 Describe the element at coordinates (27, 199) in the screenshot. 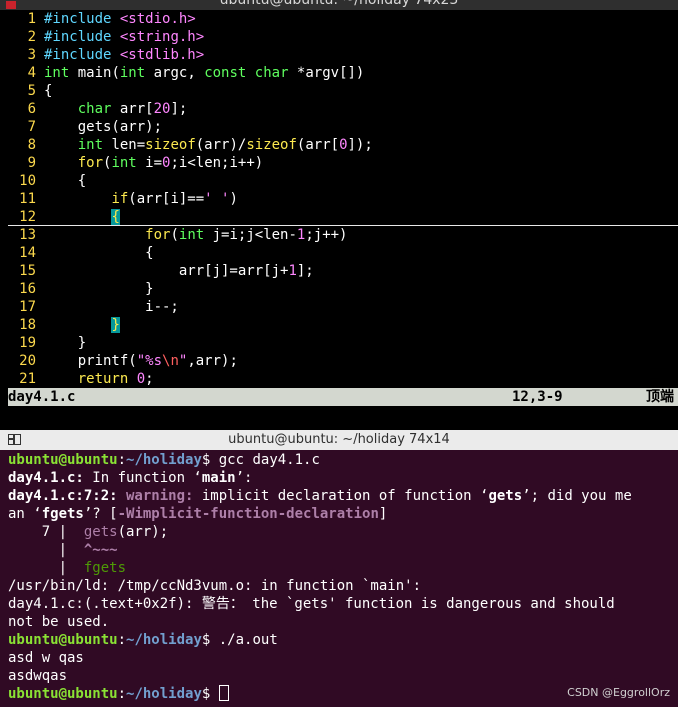

I see `line-number: 11` at that location.